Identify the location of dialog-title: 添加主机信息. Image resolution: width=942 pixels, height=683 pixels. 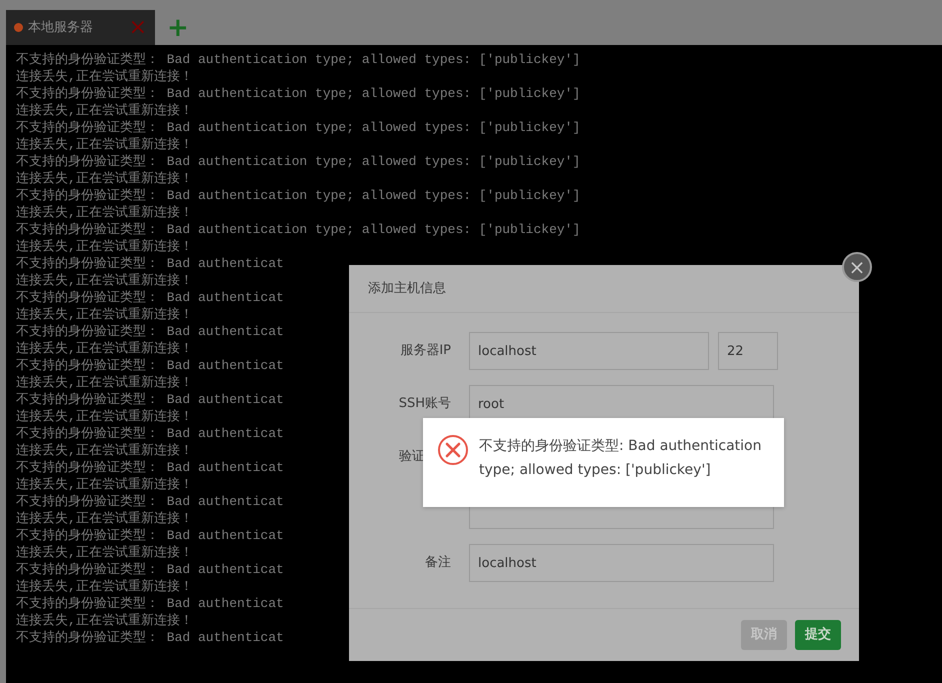
(407, 289).